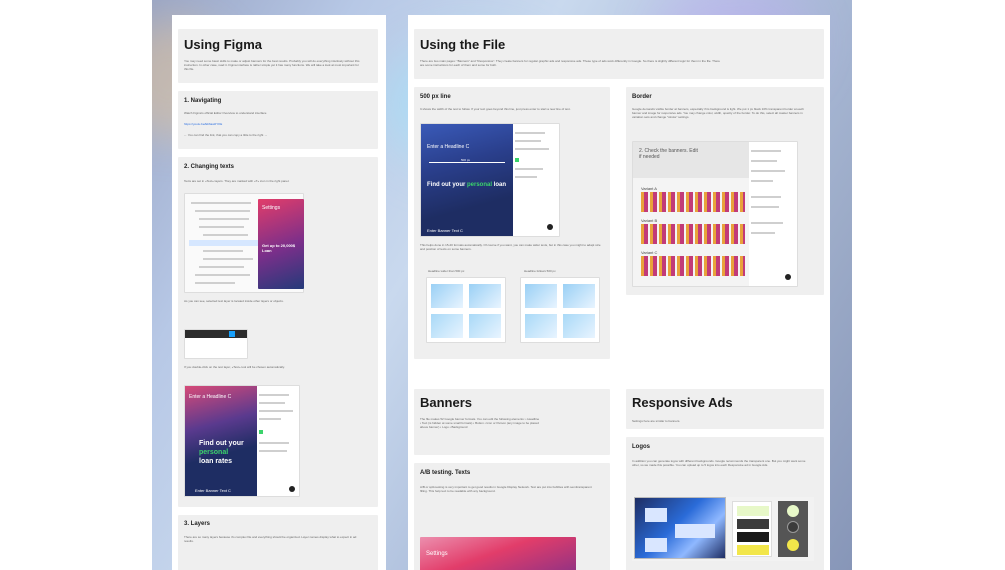 The height and width of the screenshot is (570, 1005). I want to click on variant-b-label: Variant B, so click(649, 220).